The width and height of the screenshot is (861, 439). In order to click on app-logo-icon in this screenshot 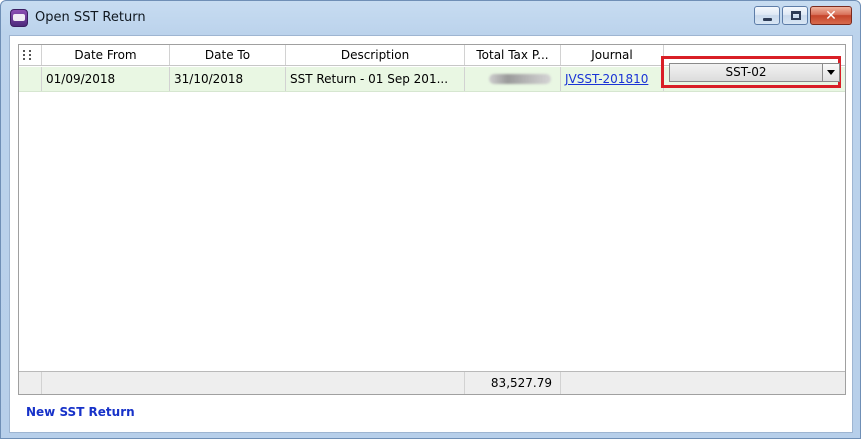, I will do `click(19, 18)`.